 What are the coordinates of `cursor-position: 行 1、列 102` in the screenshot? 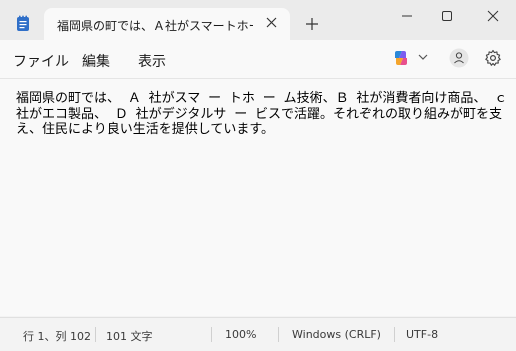 It's located at (57, 336).